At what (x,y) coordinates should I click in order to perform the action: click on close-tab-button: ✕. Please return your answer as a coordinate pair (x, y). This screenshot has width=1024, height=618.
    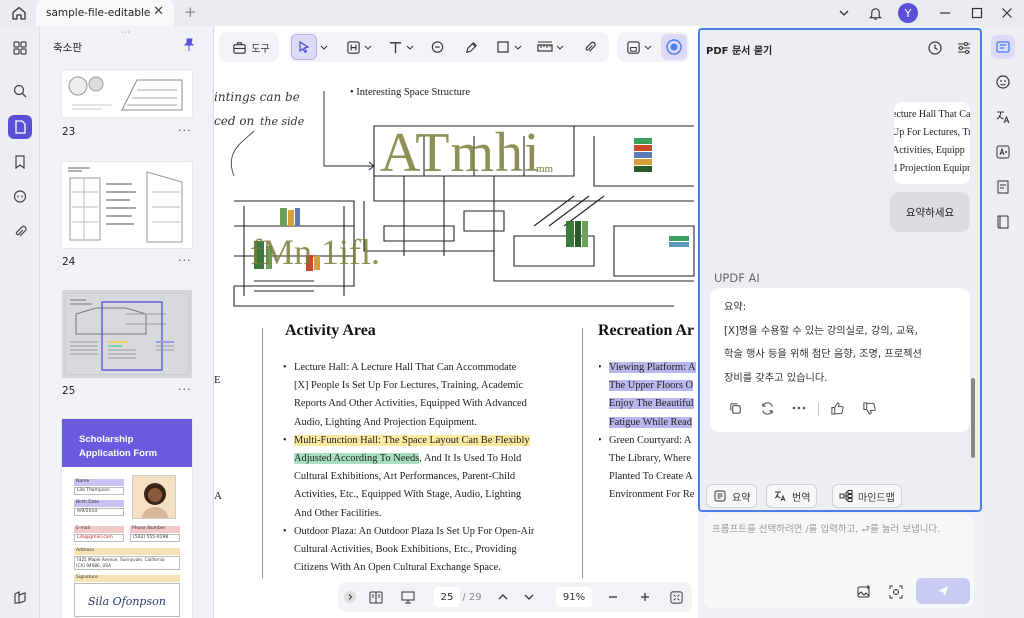
    Looking at the image, I should click on (158, 11).